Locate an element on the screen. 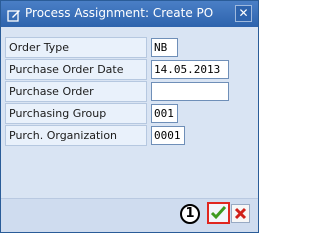 The image size is (320, 240). purch-org-label: Purch. Organization is located at coordinates (76, 135).